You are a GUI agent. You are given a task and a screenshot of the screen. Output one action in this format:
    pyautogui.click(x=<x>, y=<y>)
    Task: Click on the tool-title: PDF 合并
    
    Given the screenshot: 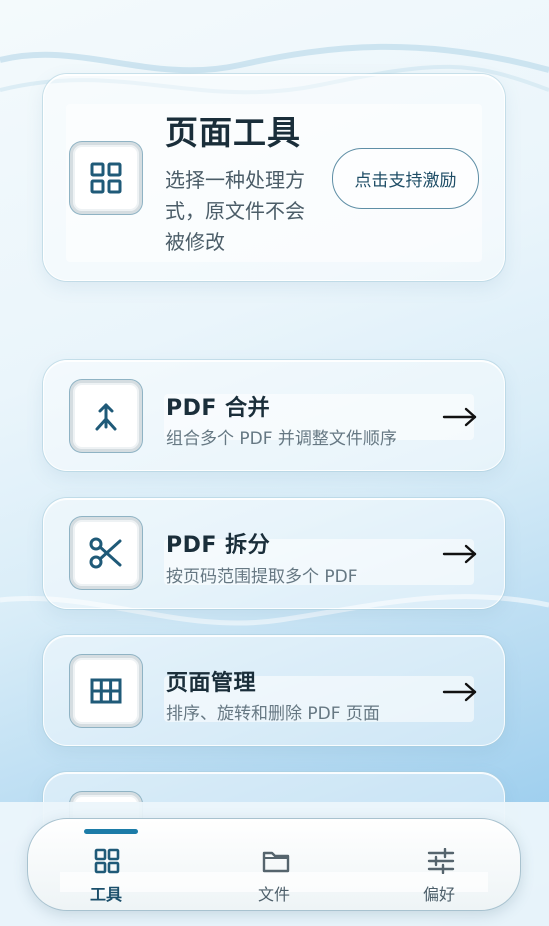 What is the action you would take?
    pyautogui.click(x=218, y=408)
    